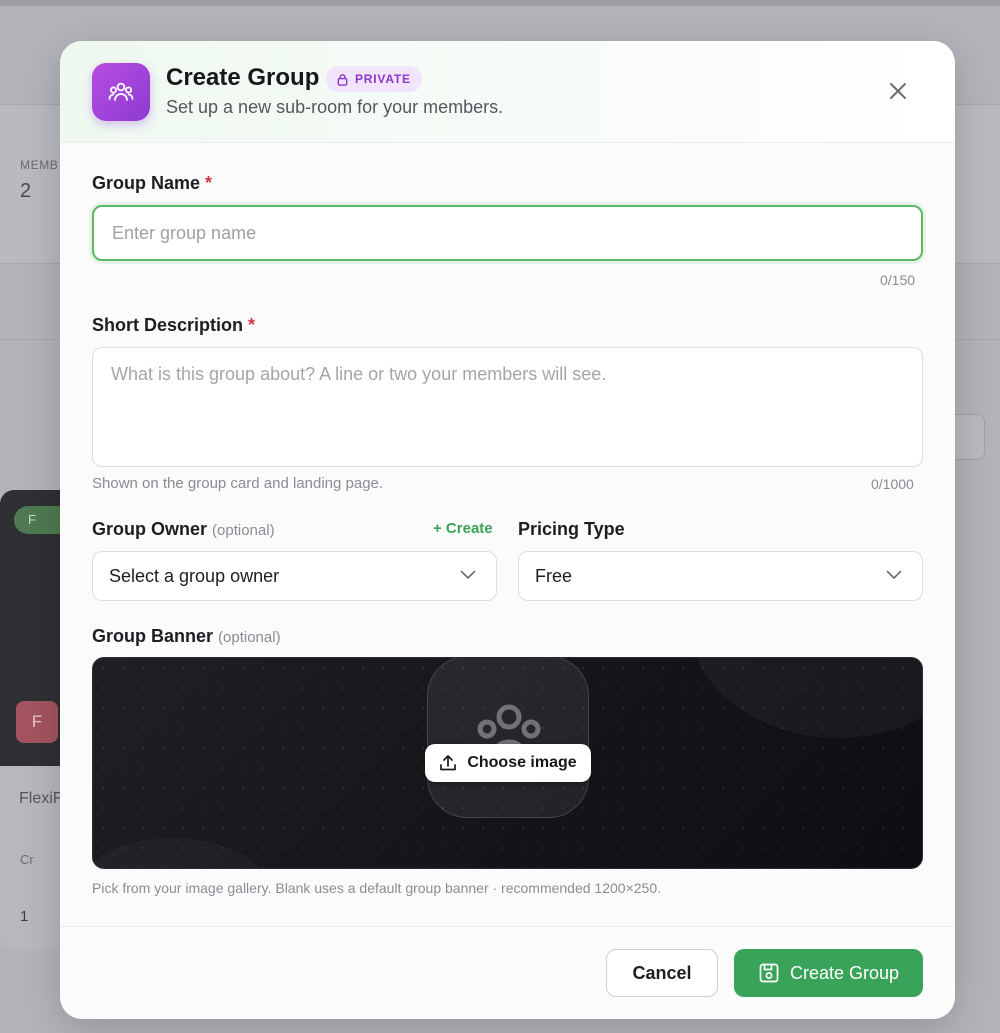 This screenshot has height=1033, width=1000. Describe the element at coordinates (507, 926) in the screenshot. I see `footer-divider` at that location.